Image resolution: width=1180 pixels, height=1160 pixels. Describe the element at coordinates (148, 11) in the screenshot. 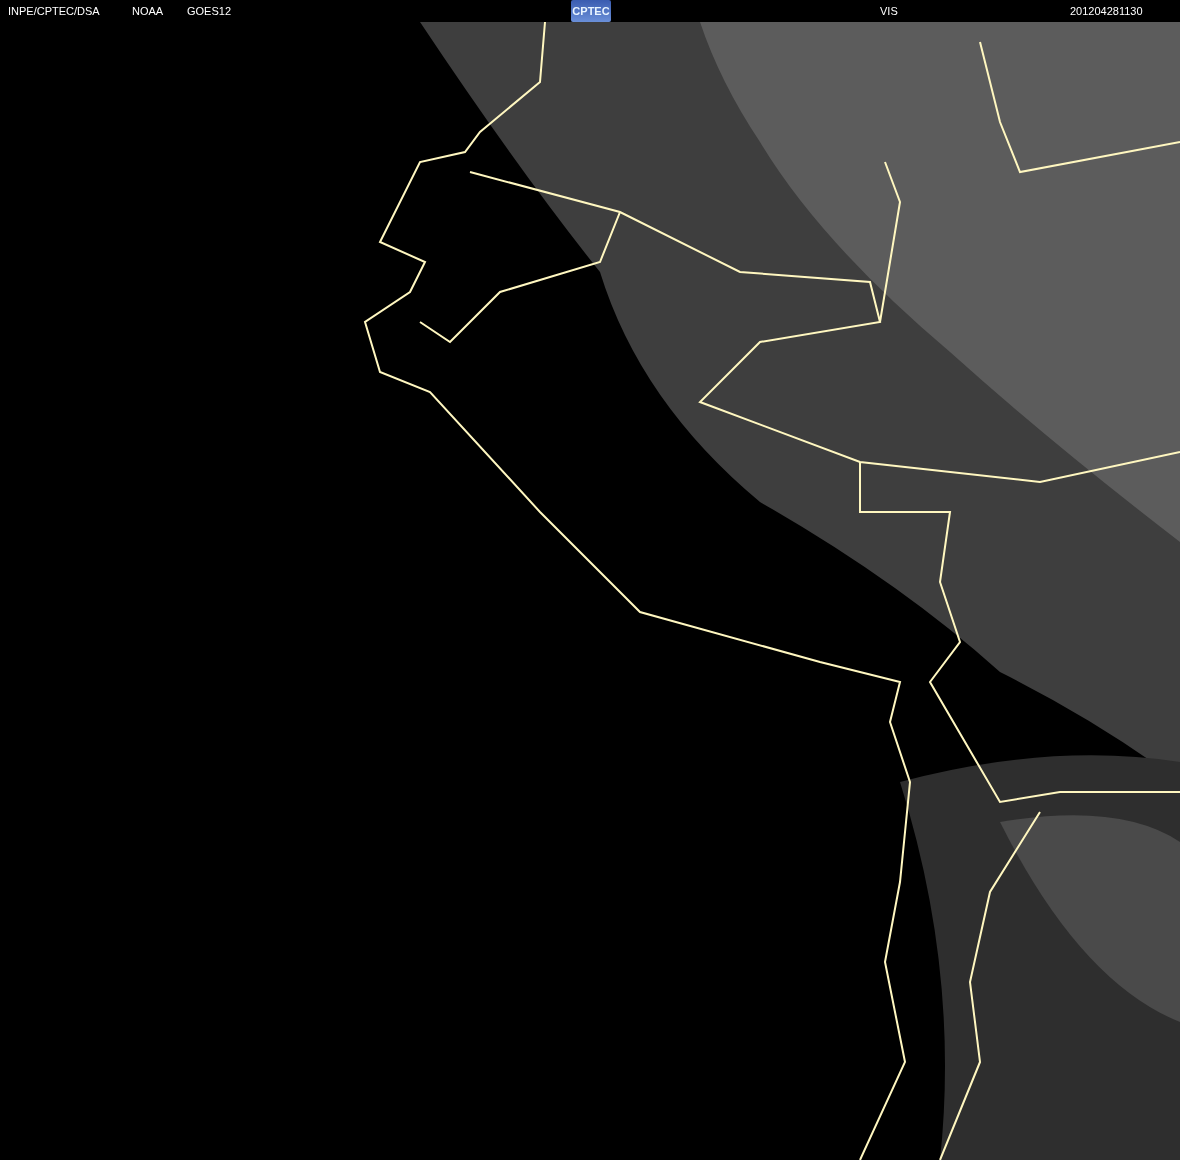

I see `agency-label: NOAA` at that location.